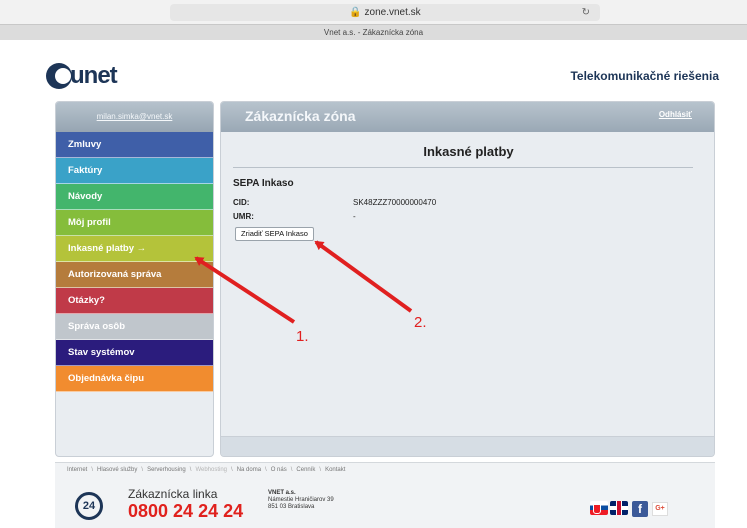 The width and height of the screenshot is (747, 528). Describe the element at coordinates (355, 12) in the screenshot. I see `lock-icon: 🔒` at that location.